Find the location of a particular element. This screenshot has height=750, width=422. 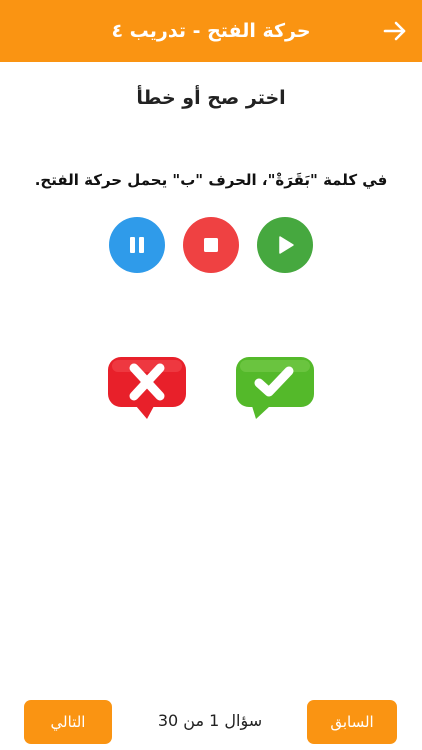

pause-button is located at coordinates (137, 245).